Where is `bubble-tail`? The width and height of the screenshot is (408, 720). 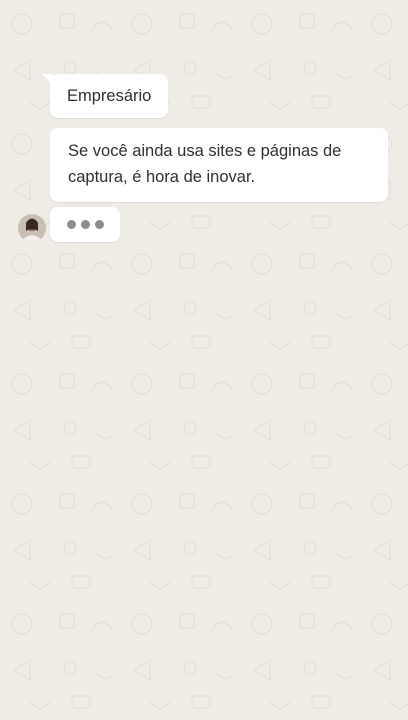 bubble-tail is located at coordinates (47, 79).